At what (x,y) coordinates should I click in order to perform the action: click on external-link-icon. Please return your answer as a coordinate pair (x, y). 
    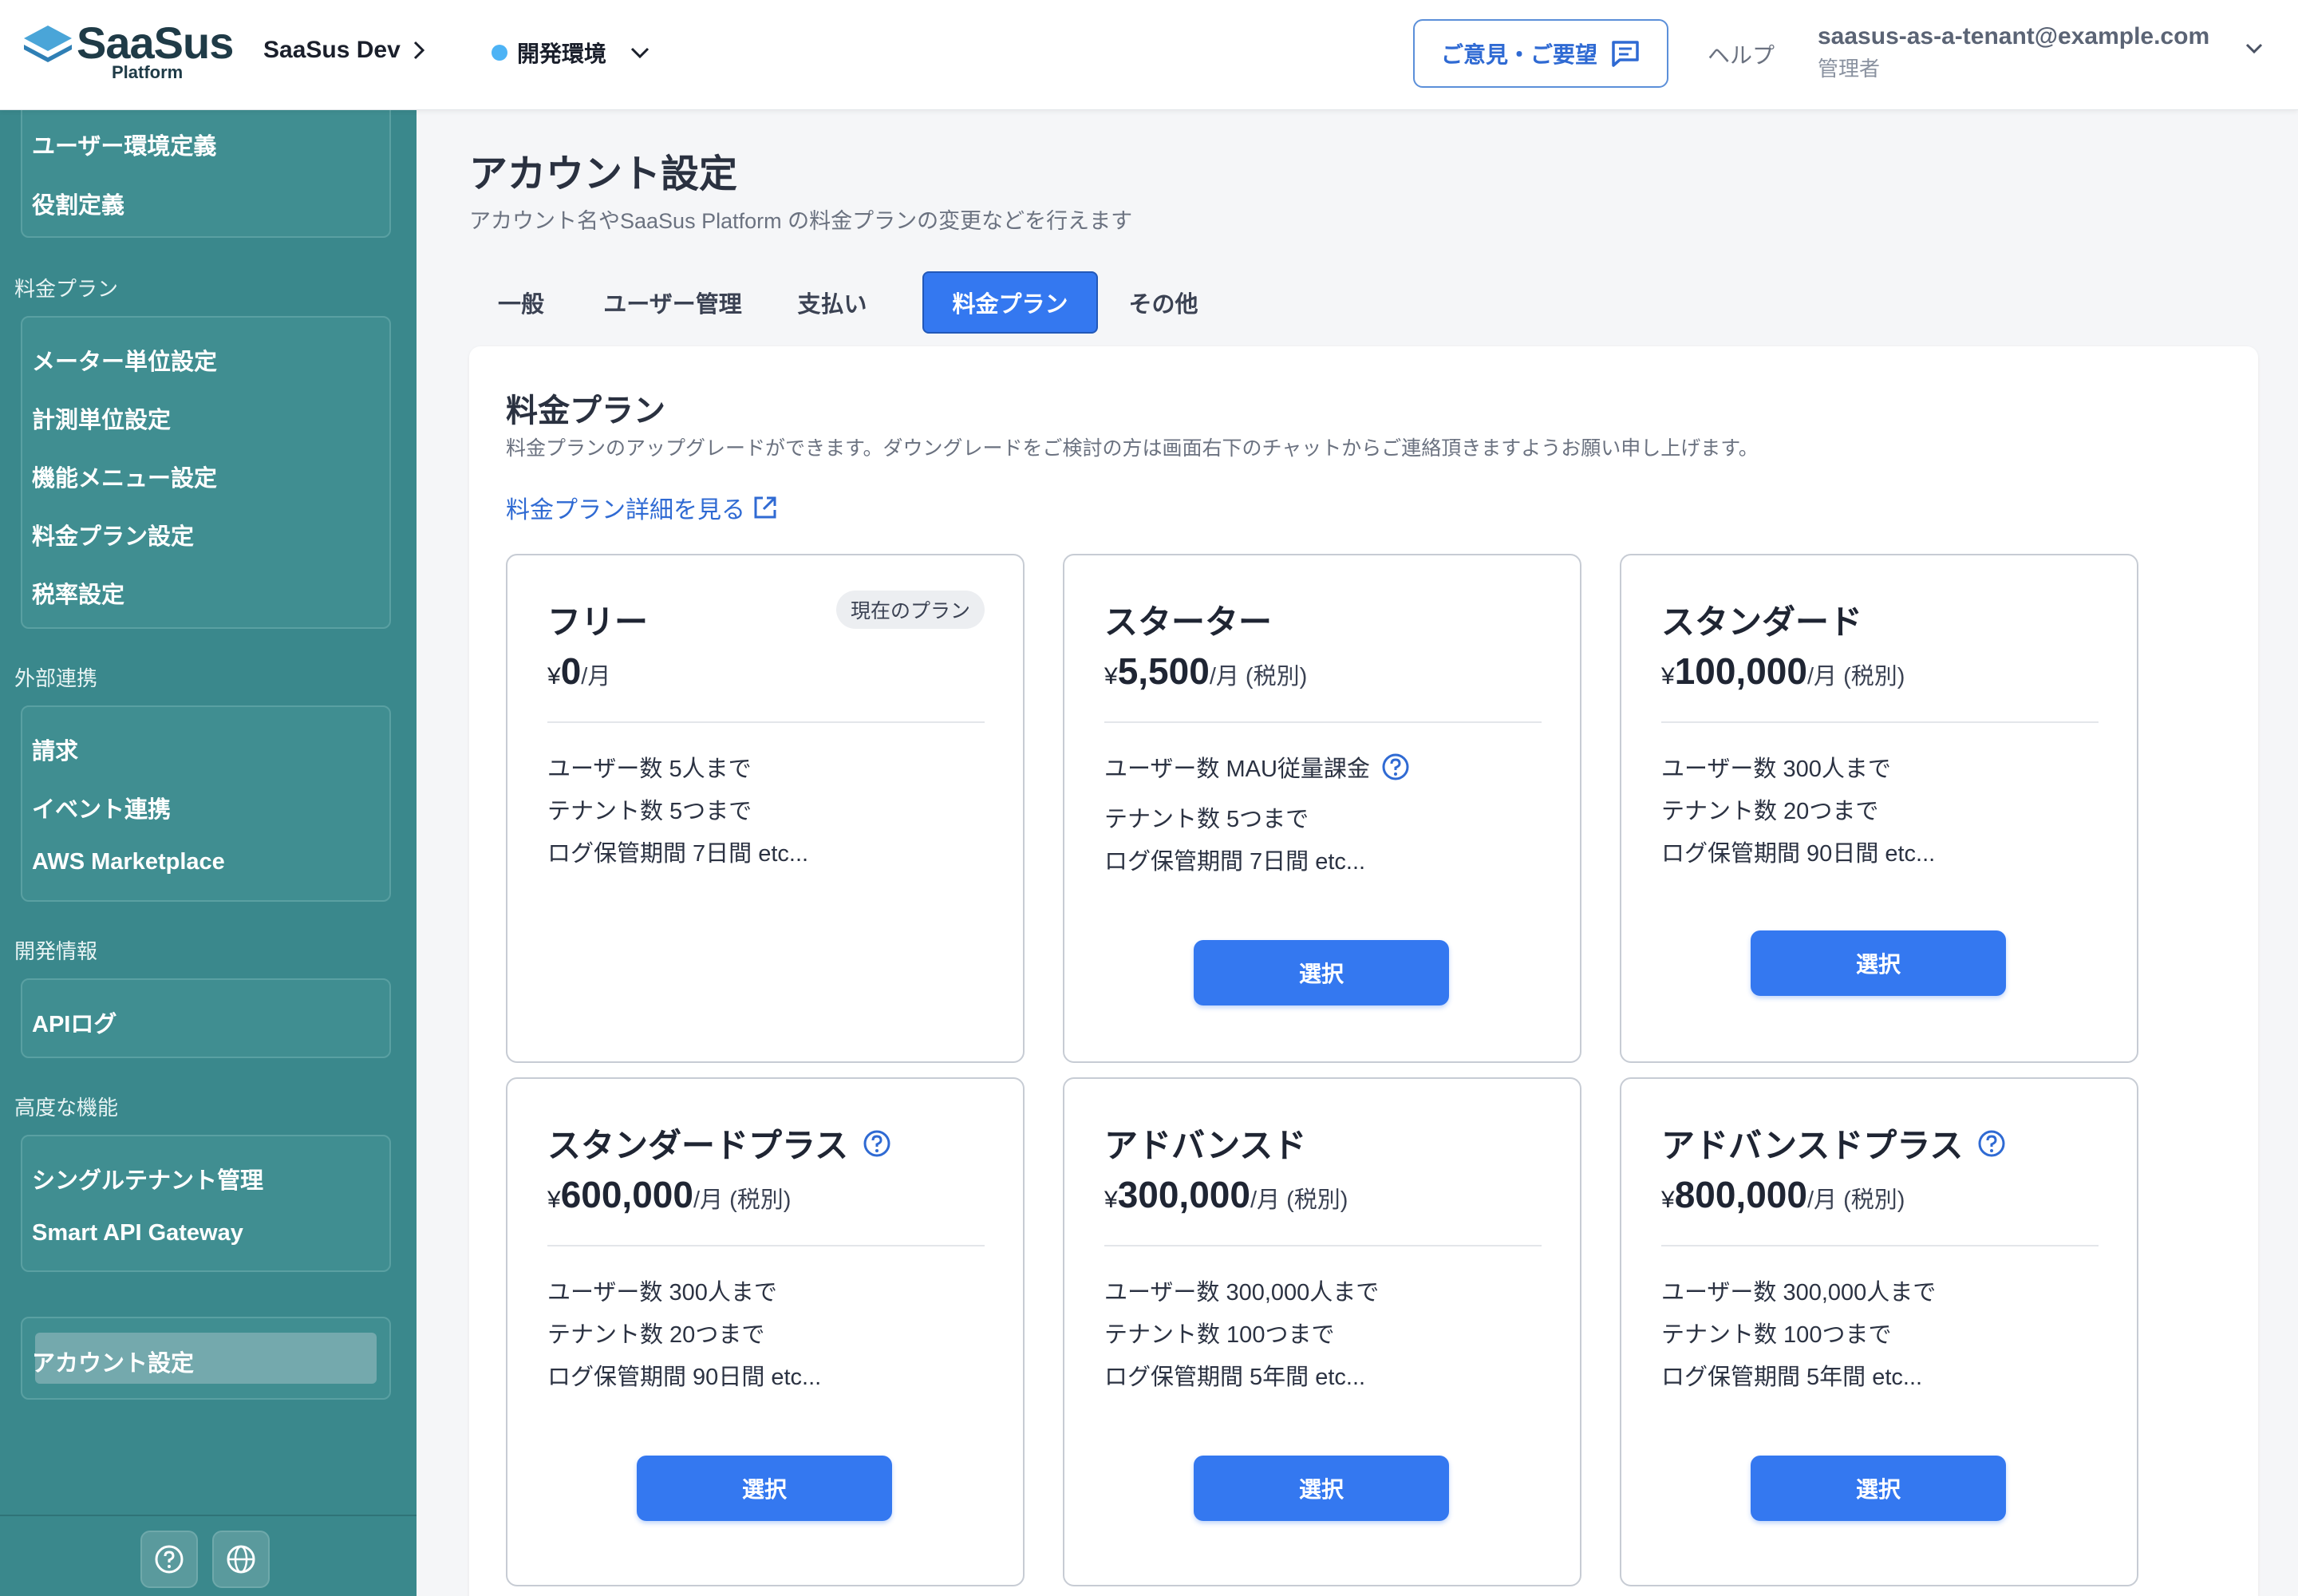
    Looking at the image, I should click on (765, 507).